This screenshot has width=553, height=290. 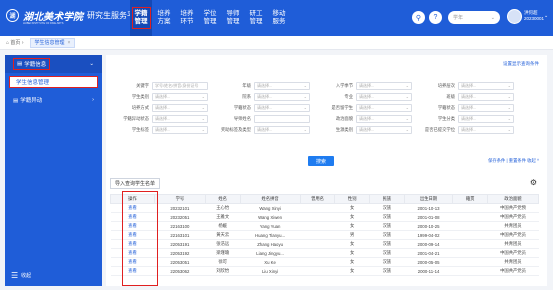 What do you see at coordinates (282, 96) in the screenshot?
I see `department-select: 请选择... ⌄` at bounding box center [282, 96].